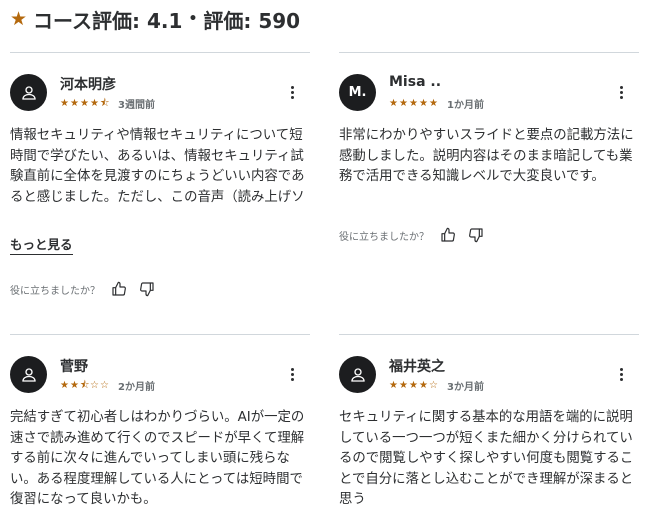  What do you see at coordinates (465, 105) in the screenshot?
I see `review-date: 1か月前` at bounding box center [465, 105].